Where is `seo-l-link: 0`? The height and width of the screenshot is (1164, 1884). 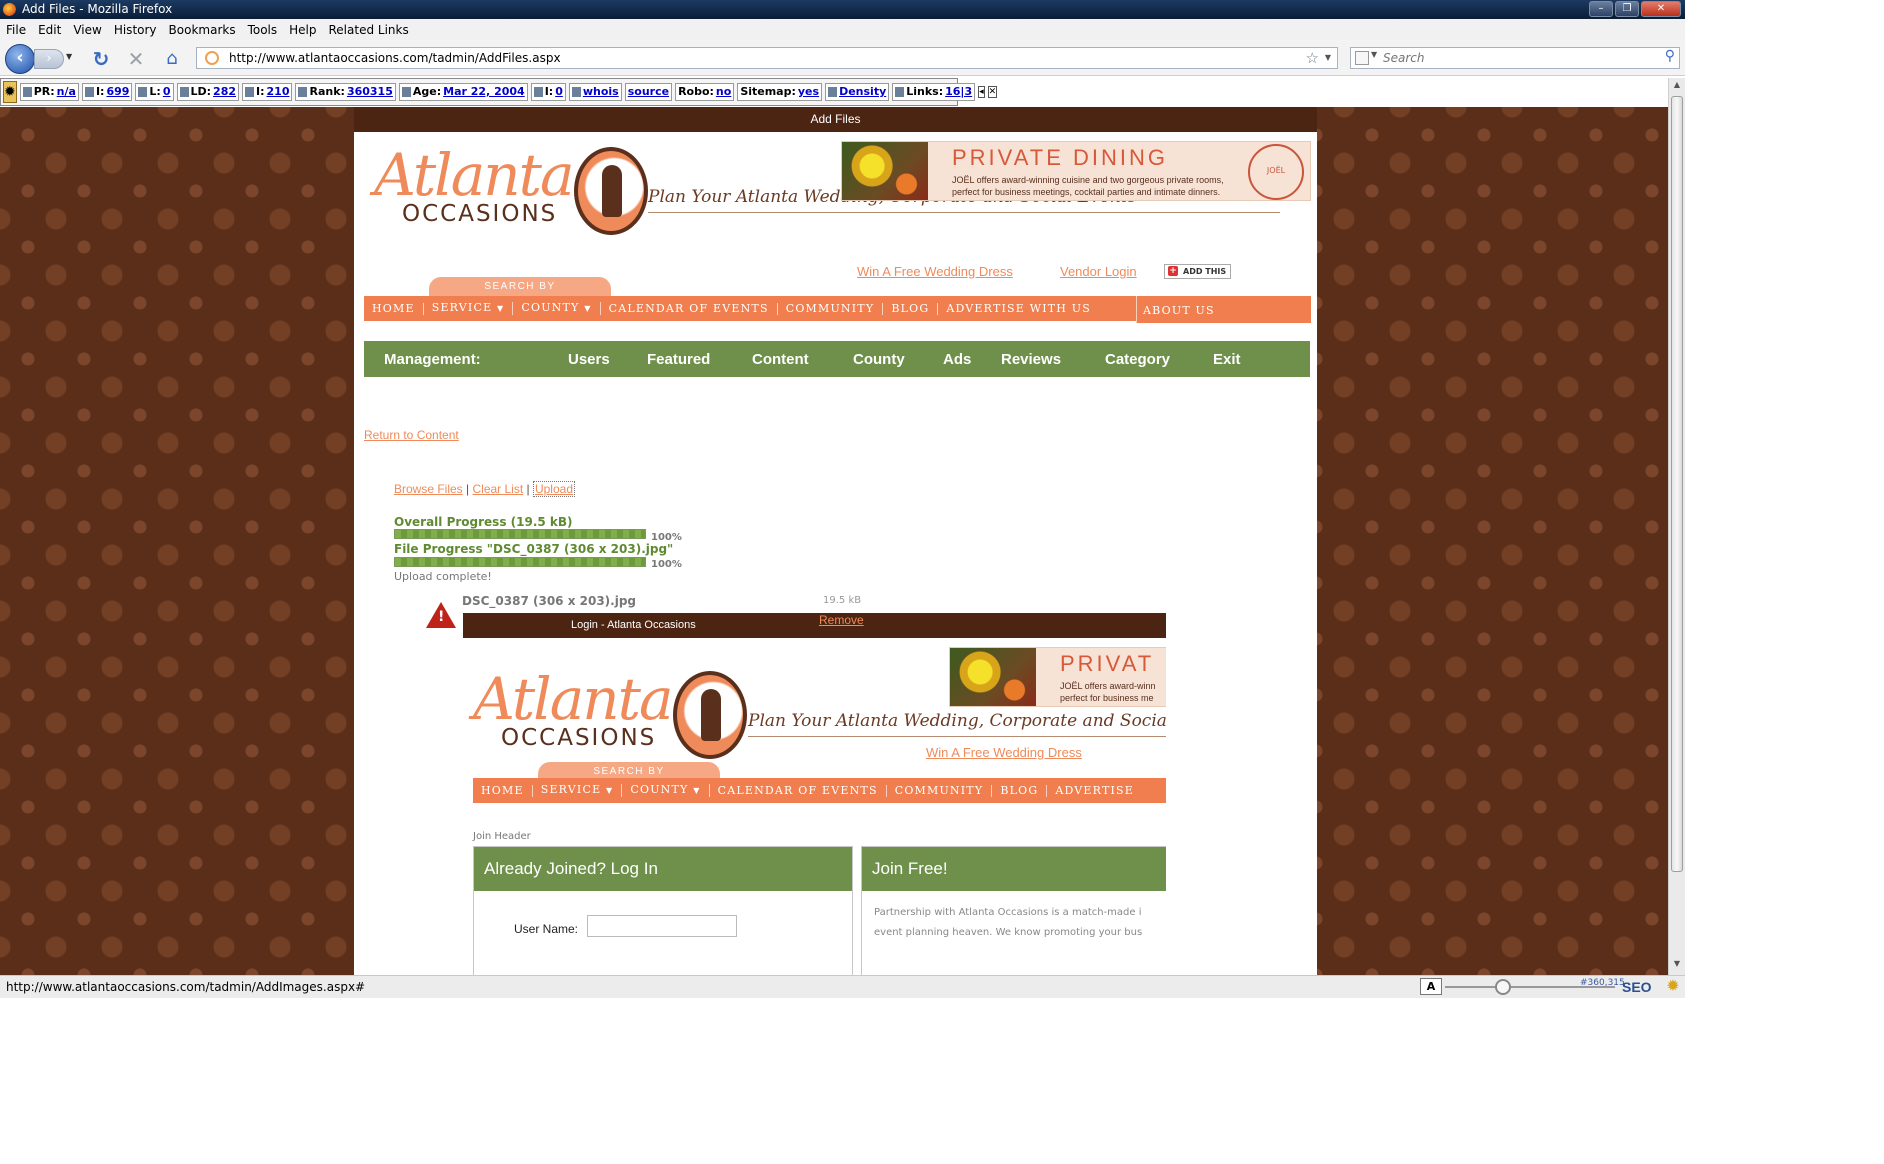 seo-l-link: 0 is located at coordinates (167, 92).